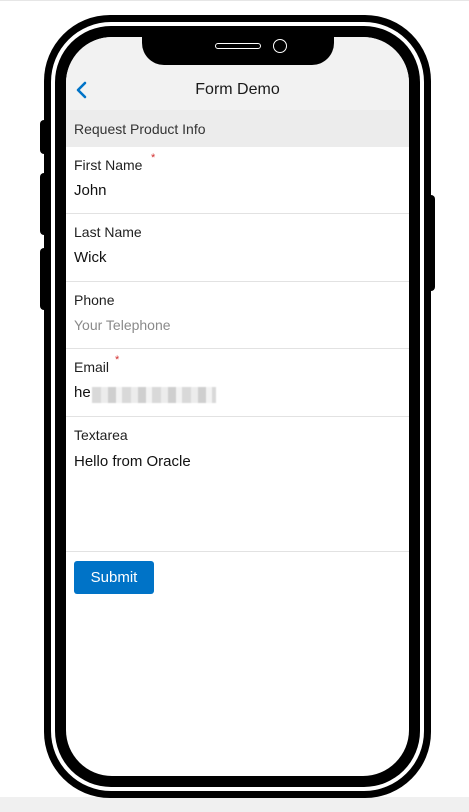 The height and width of the screenshot is (812, 469). What do you see at coordinates (238, 46) in the screenshot?
I see `speaker-icon` at bounding box center [238, 46].